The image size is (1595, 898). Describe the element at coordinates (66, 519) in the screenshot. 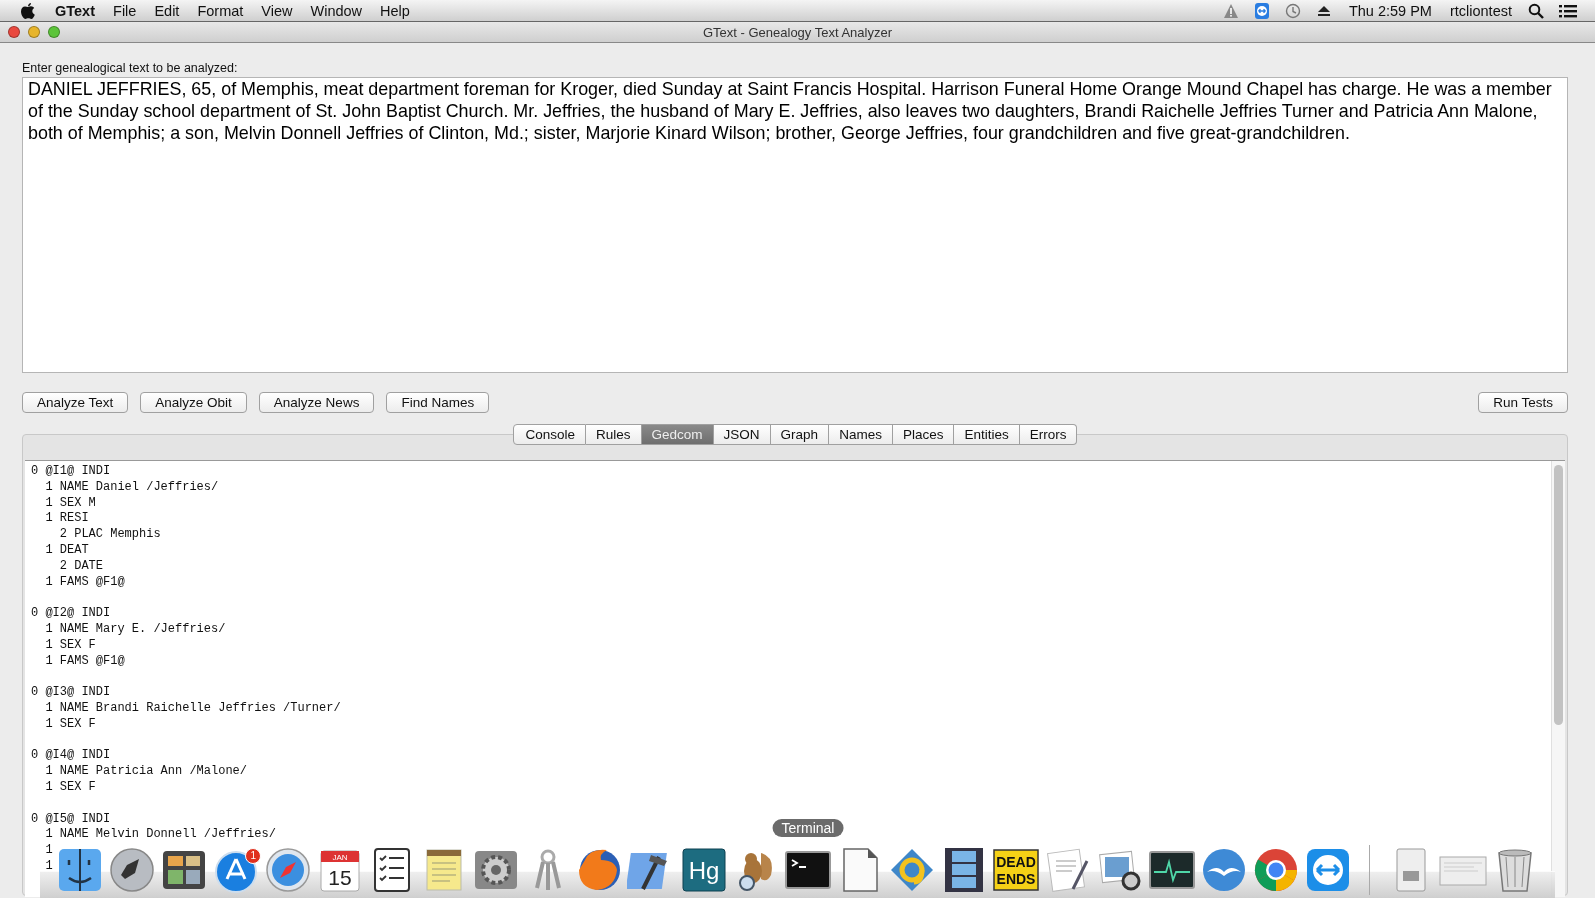

I see `output-line: 1 RESI` at that location.